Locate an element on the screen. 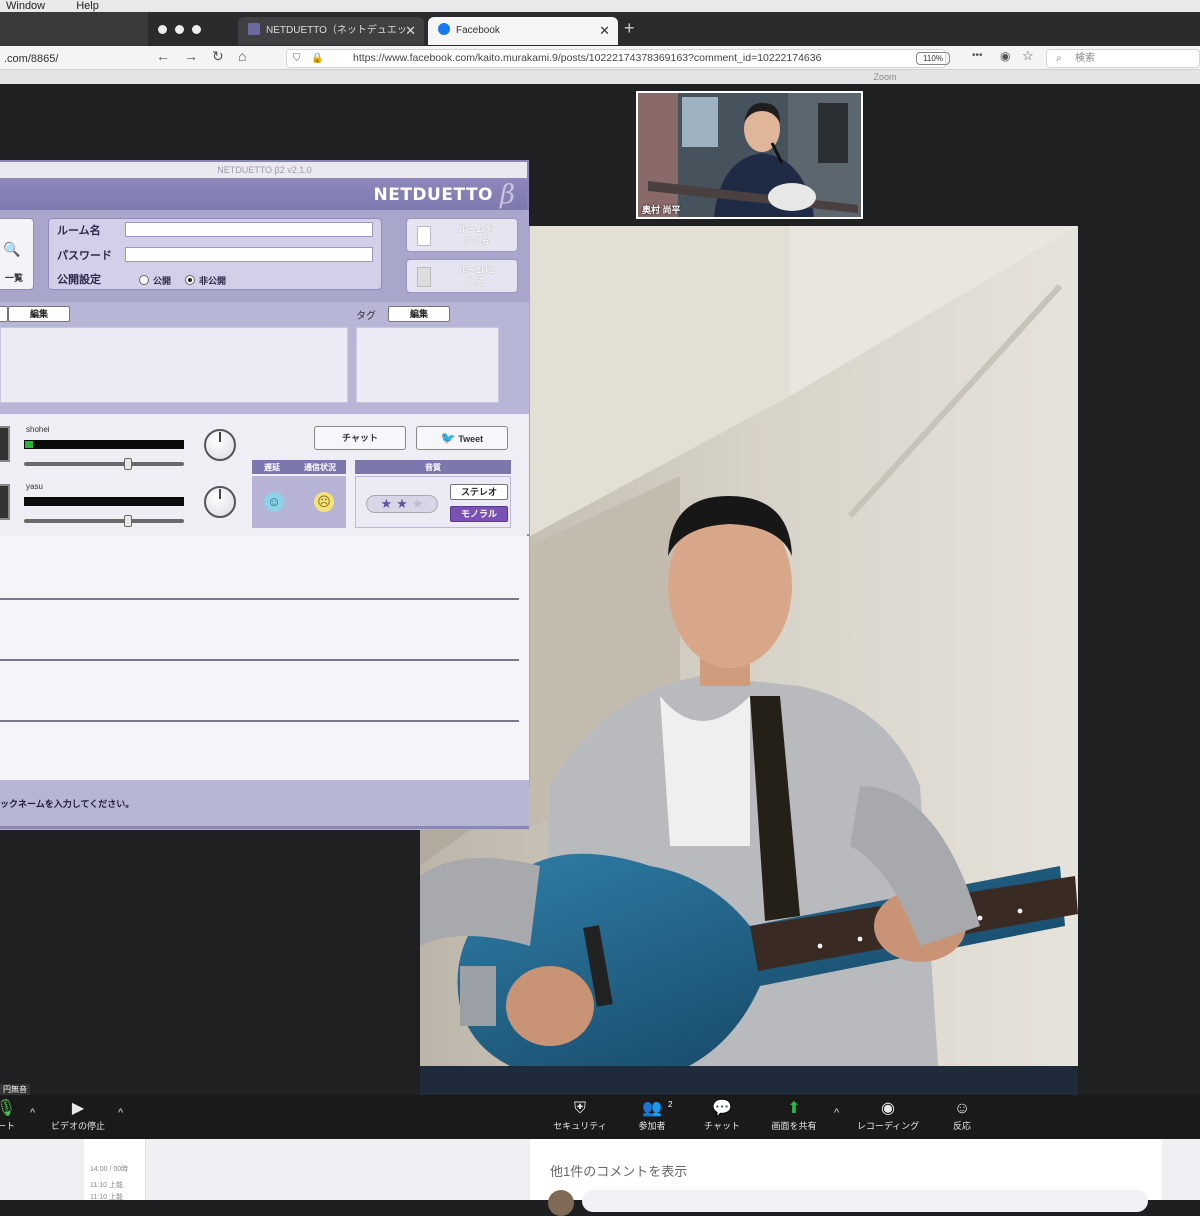 The width and height of the screenshot is (1200, 1216). zoom-window-button is located at coordinates (196, 29).